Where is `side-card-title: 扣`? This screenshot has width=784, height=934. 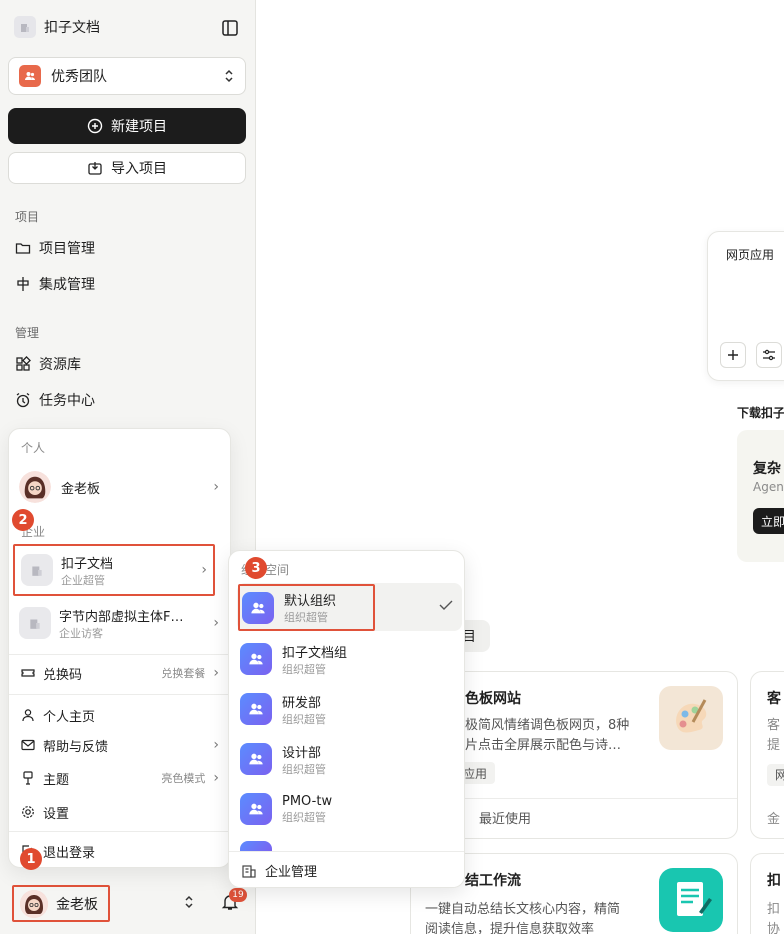 side-card-title: 扣 is located at coordinates (774, 881).